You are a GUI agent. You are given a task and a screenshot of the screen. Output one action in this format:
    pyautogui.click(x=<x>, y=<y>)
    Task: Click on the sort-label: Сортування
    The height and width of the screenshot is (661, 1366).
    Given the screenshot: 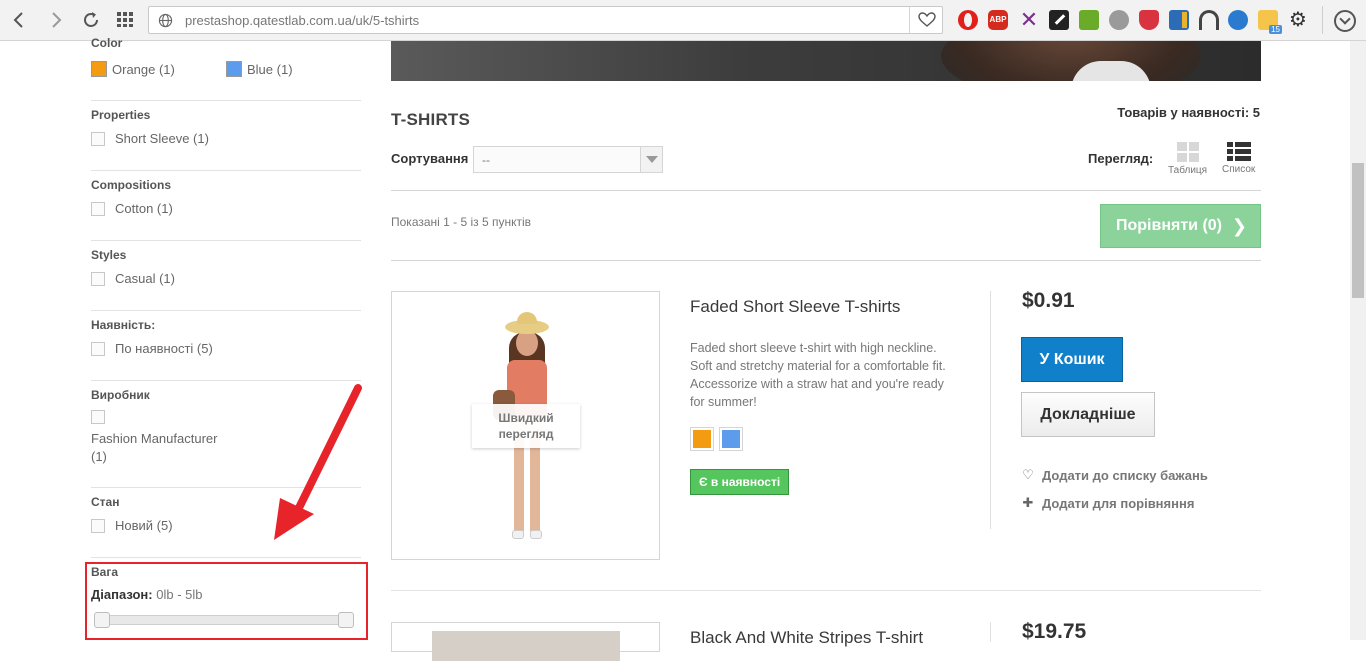 What is the action you would take?
    pyautogui.click(x=430, y=158)
    